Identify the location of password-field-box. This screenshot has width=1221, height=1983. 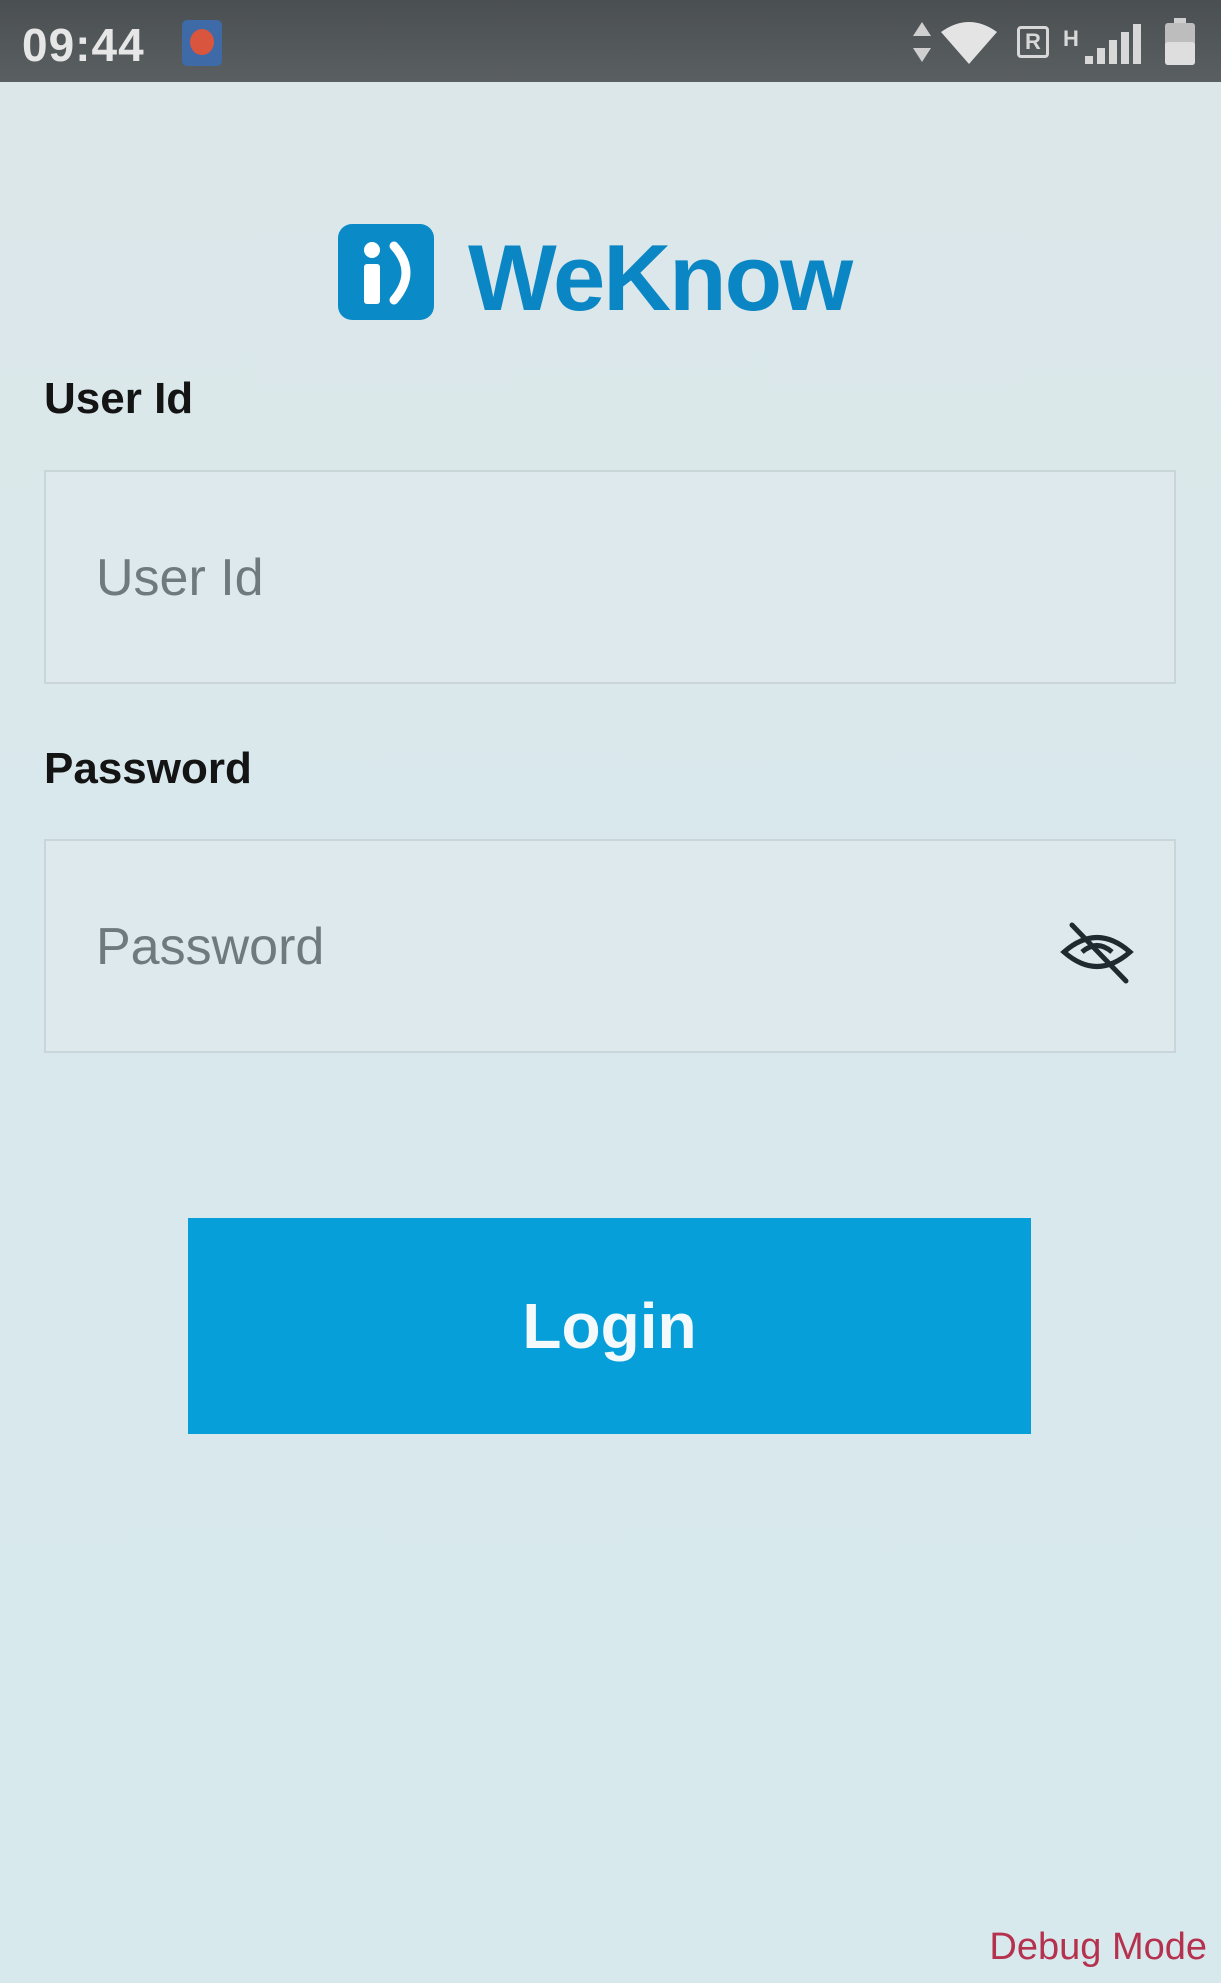
(610, 946).